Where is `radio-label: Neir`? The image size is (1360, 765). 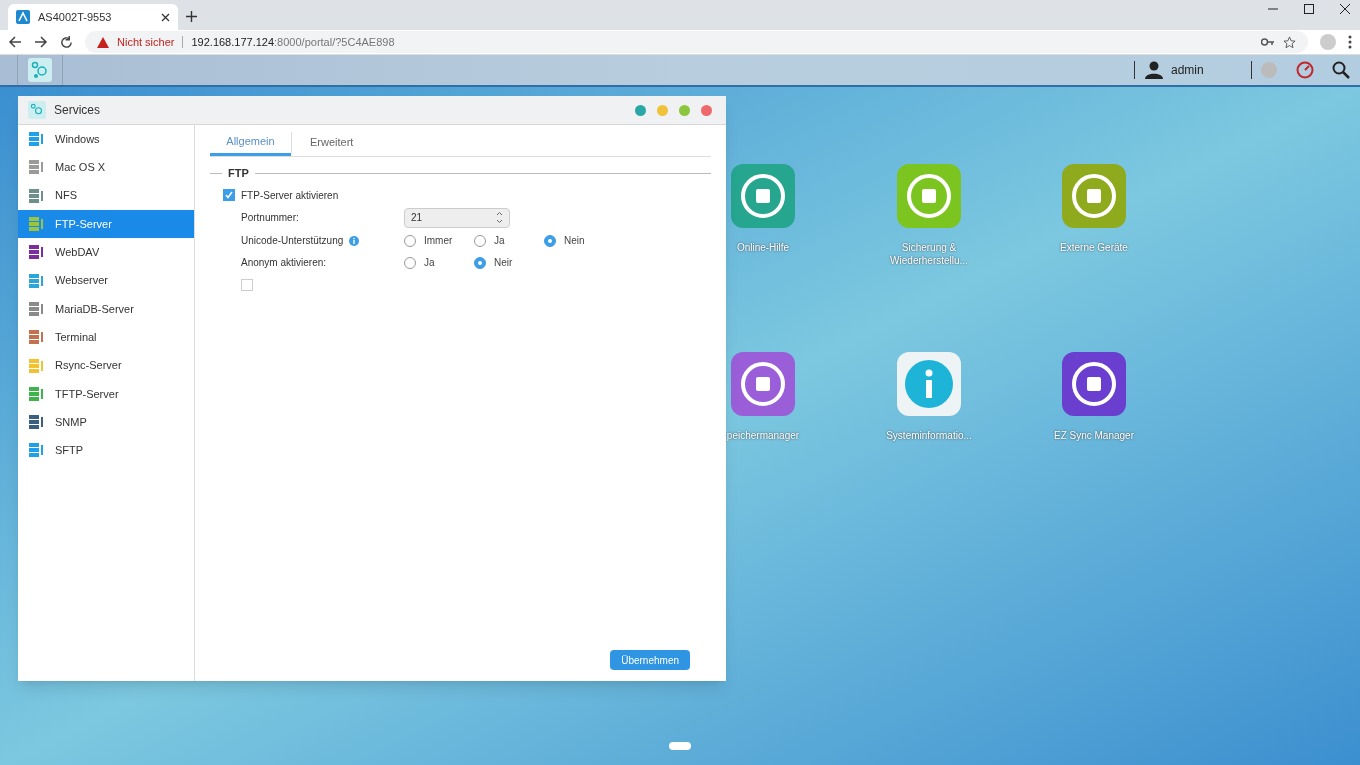
radio-label: Neir is located at coordinates (503, 263).